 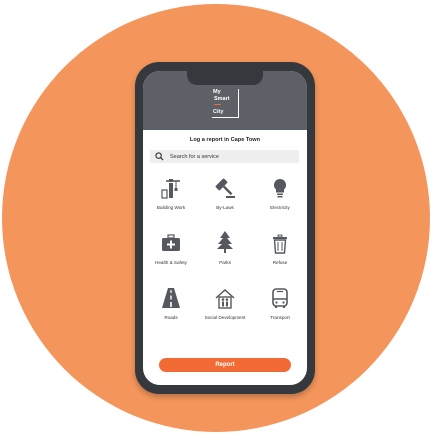 I want to click on service-label: Refuse, so click(x=280, y=262).